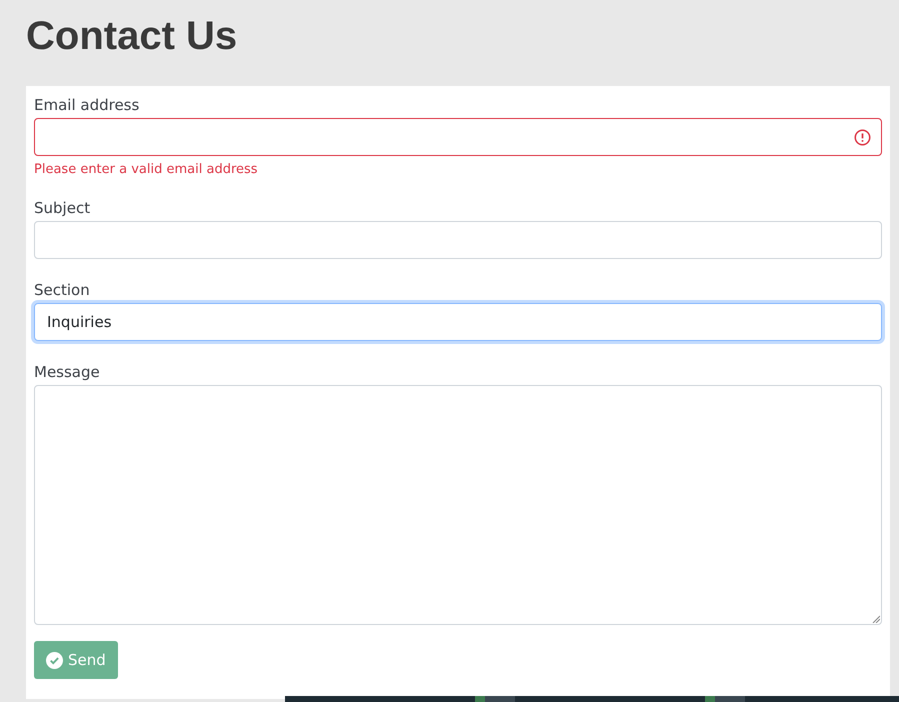 The image size is (899, 702). I want to click on page-title: Contact Us, so click(132, 36).